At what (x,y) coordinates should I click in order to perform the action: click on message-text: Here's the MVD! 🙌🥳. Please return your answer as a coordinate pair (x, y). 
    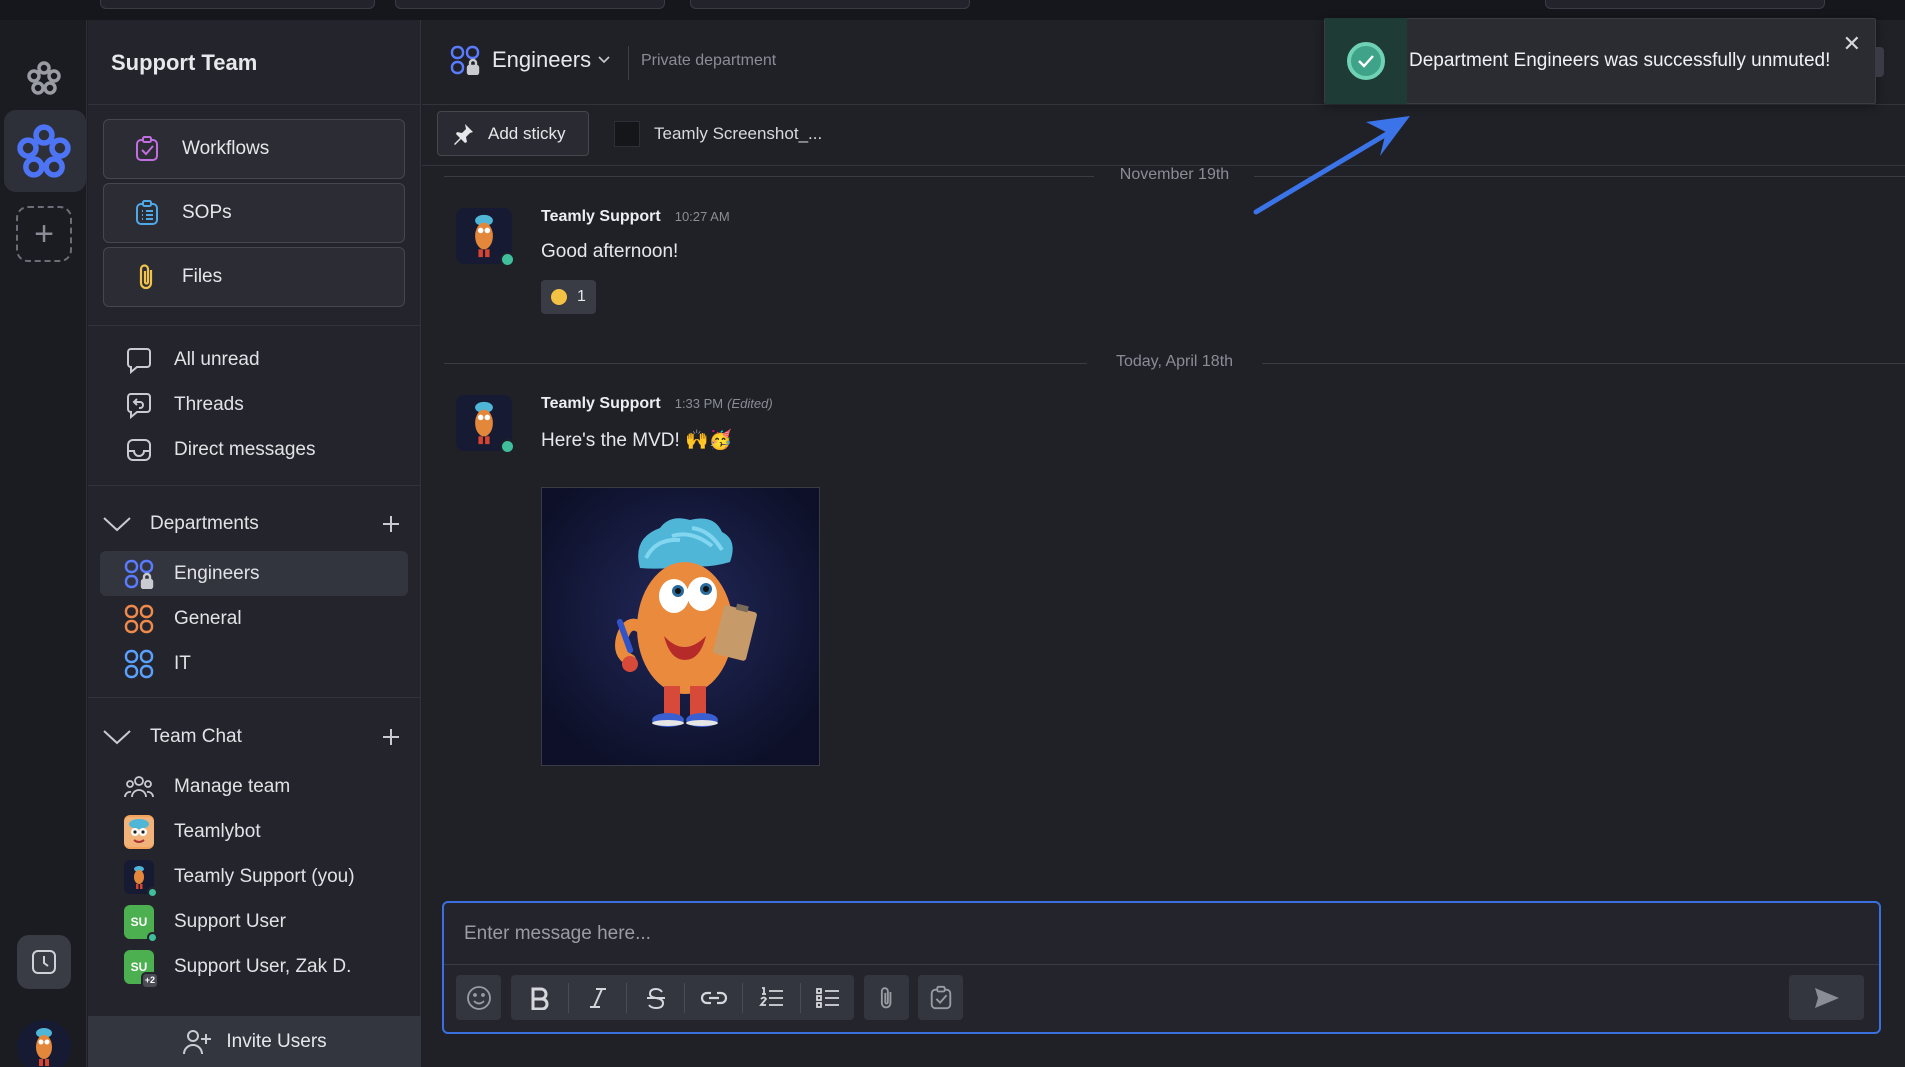
    Looking at the image, I should click on (637, 440).